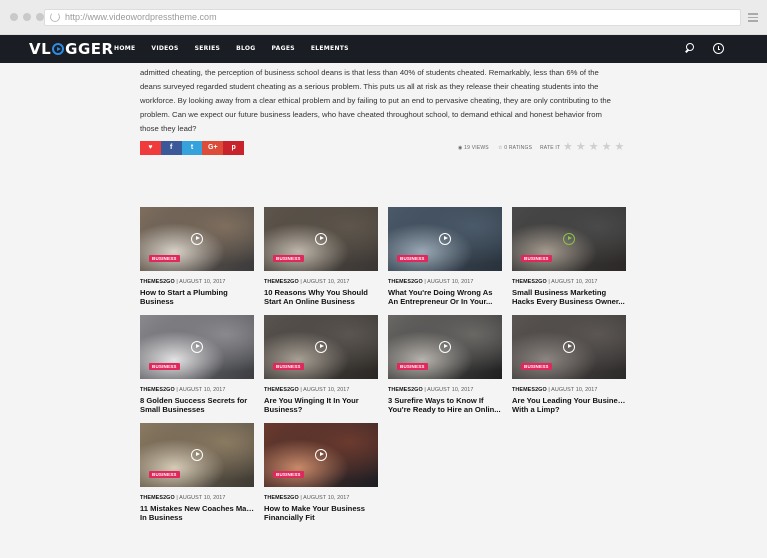 The width and height of the screenshot is (767, 558). I want to click on post-title-line: Business?, so click(321, 409).